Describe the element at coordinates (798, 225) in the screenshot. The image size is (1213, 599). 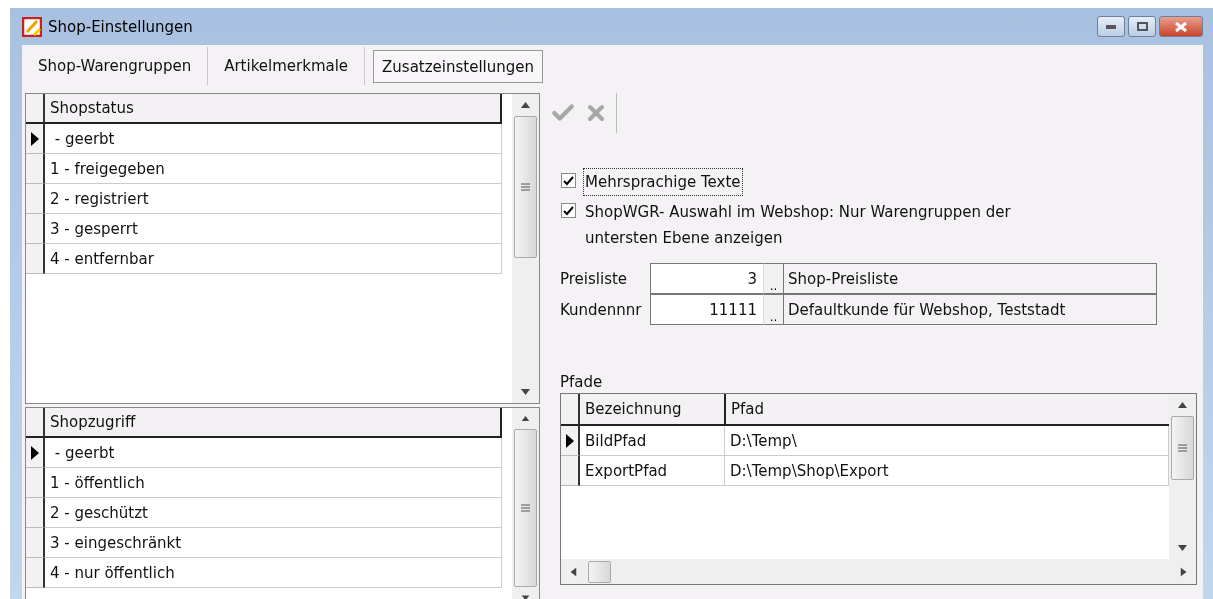
I see `checkbox-label: ShopWGR- Auswahl im Webshop: Nur Warengruppen der untersten Ebene anzeigen` at that location.